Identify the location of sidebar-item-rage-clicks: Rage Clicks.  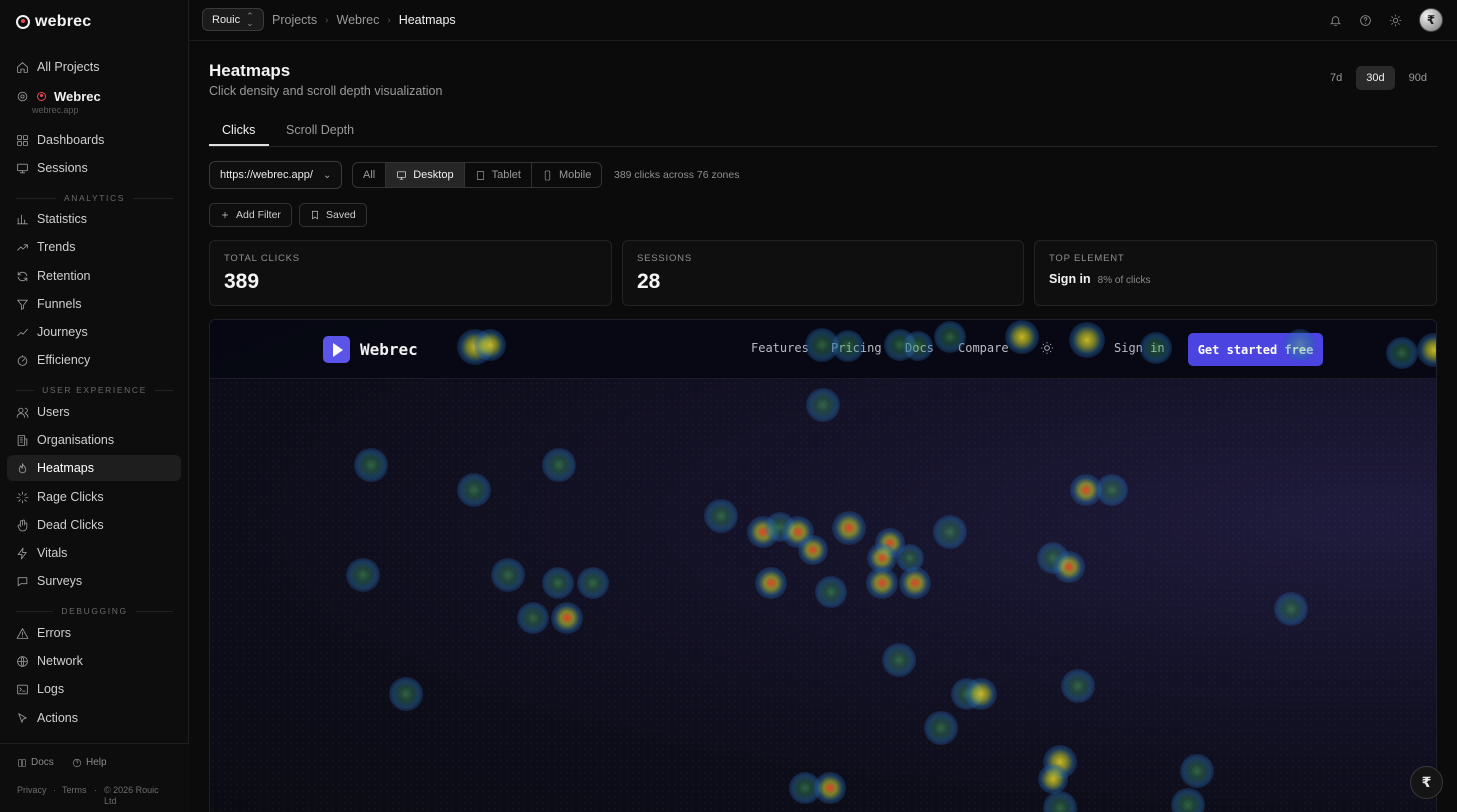
(94, 497).